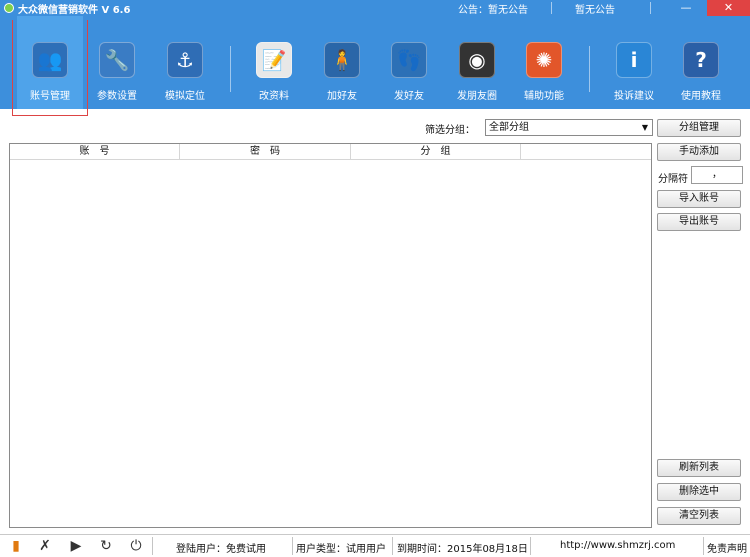 The width and height of the screenshot is (750, 557). I want to click on user-type-text: 用户类型：试用用户, so click(341, 549).